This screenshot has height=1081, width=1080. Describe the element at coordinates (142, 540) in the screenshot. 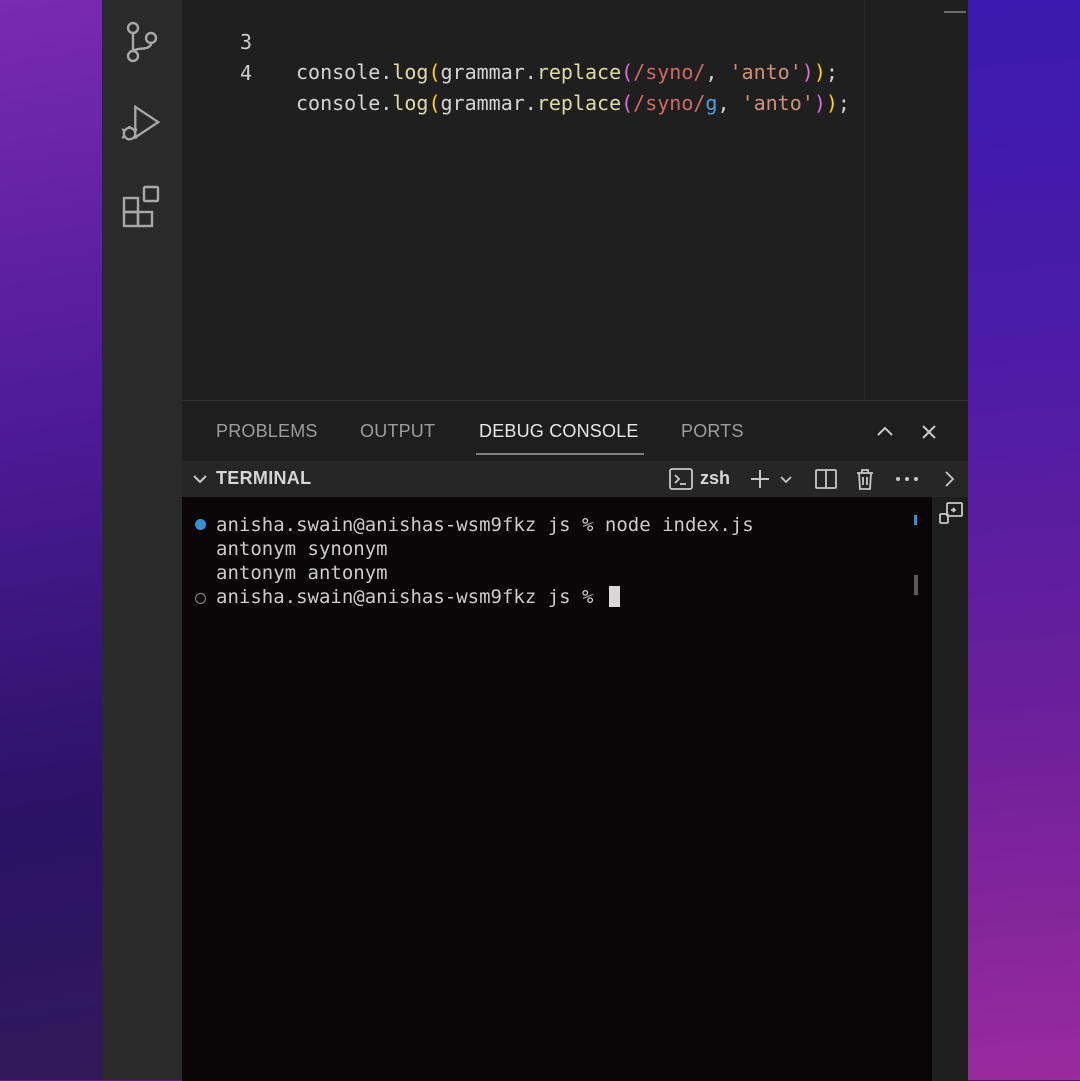

I see `activity-bar` at that location.